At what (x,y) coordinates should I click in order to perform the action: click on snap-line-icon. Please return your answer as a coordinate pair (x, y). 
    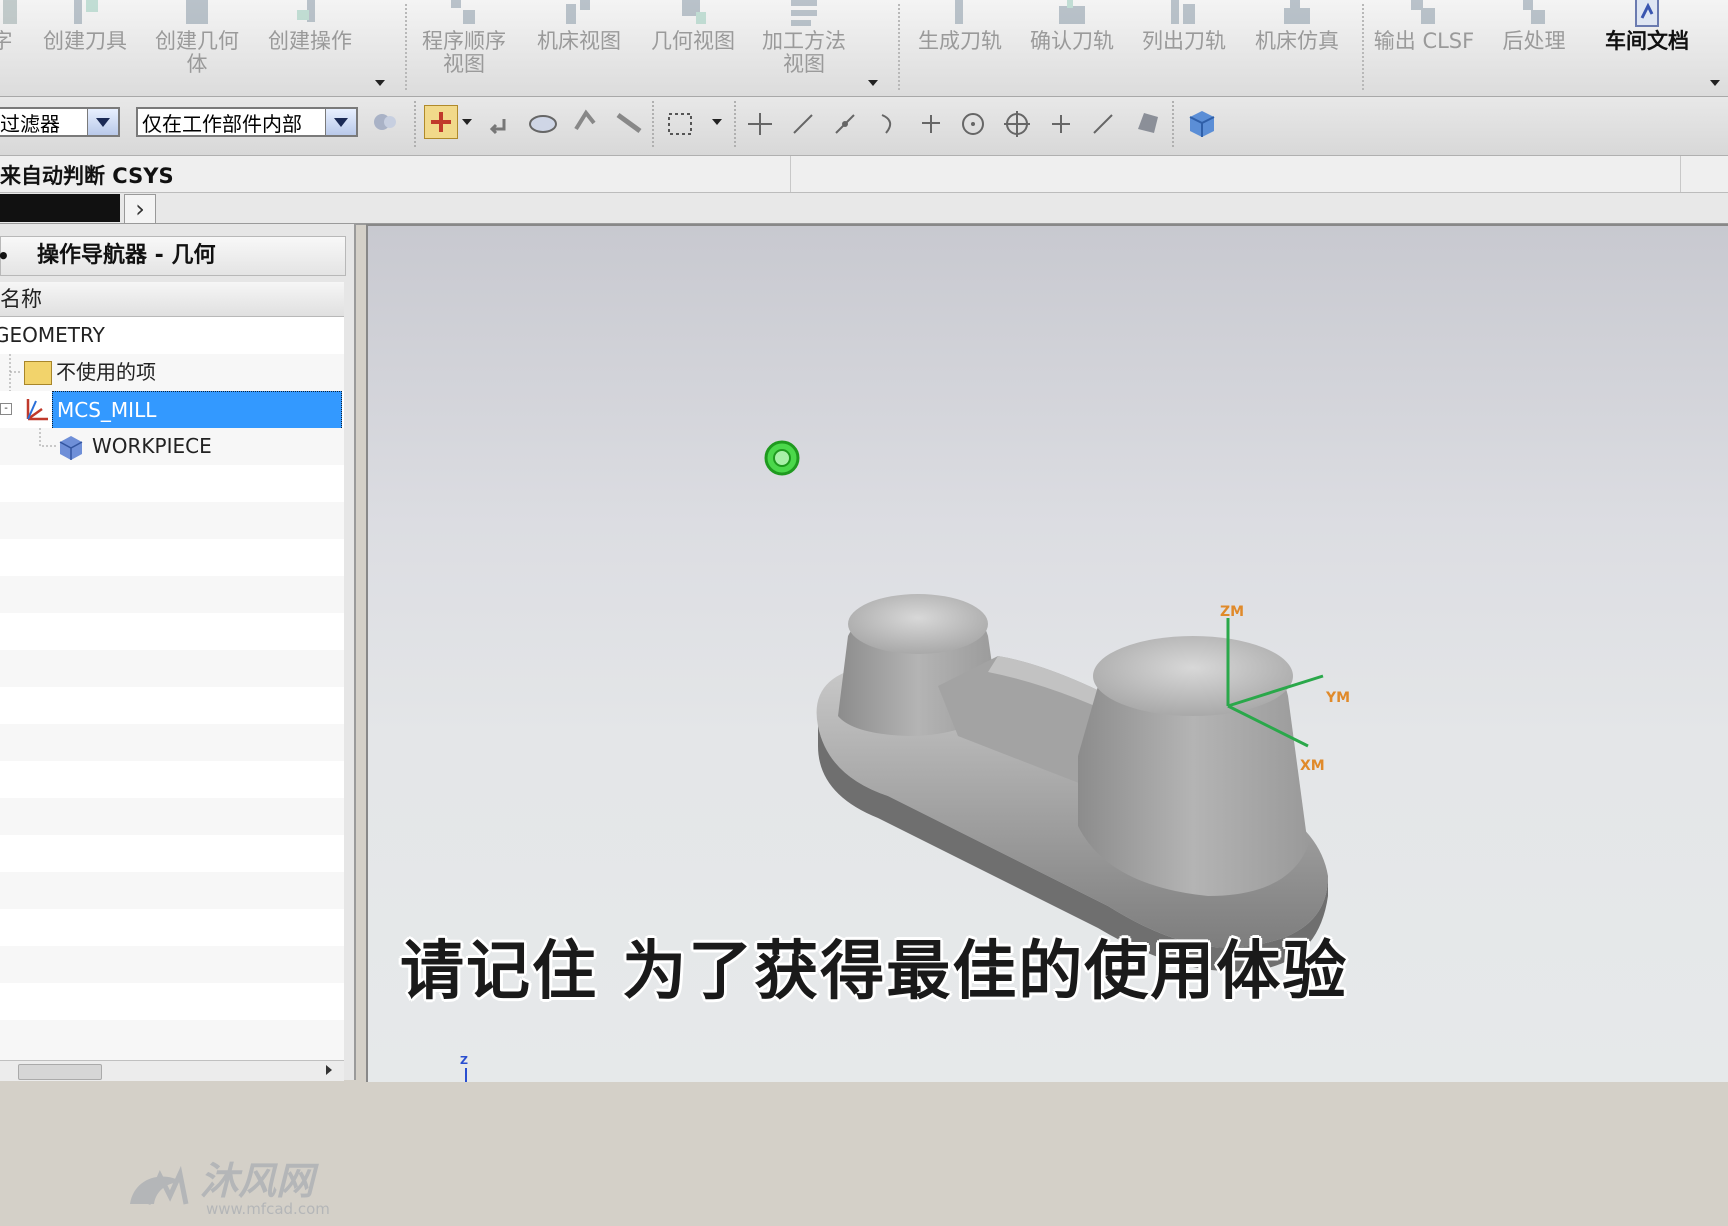
    Looking at the image, I should click on (803, 124).